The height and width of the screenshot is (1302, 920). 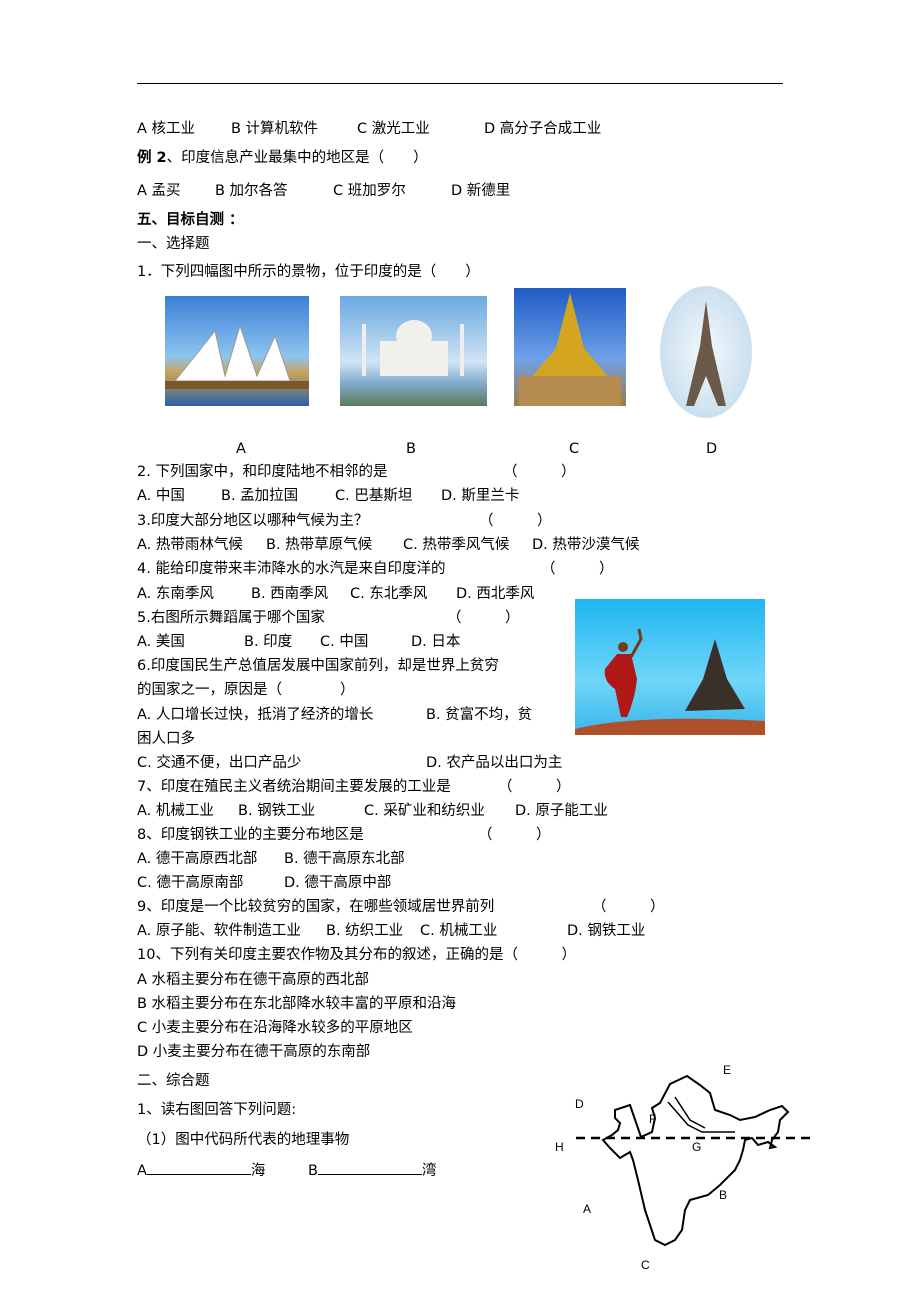 I want to click on q5-text: 5.右图所示舞蹈属于哪个国家, so click(x=231, y=618).